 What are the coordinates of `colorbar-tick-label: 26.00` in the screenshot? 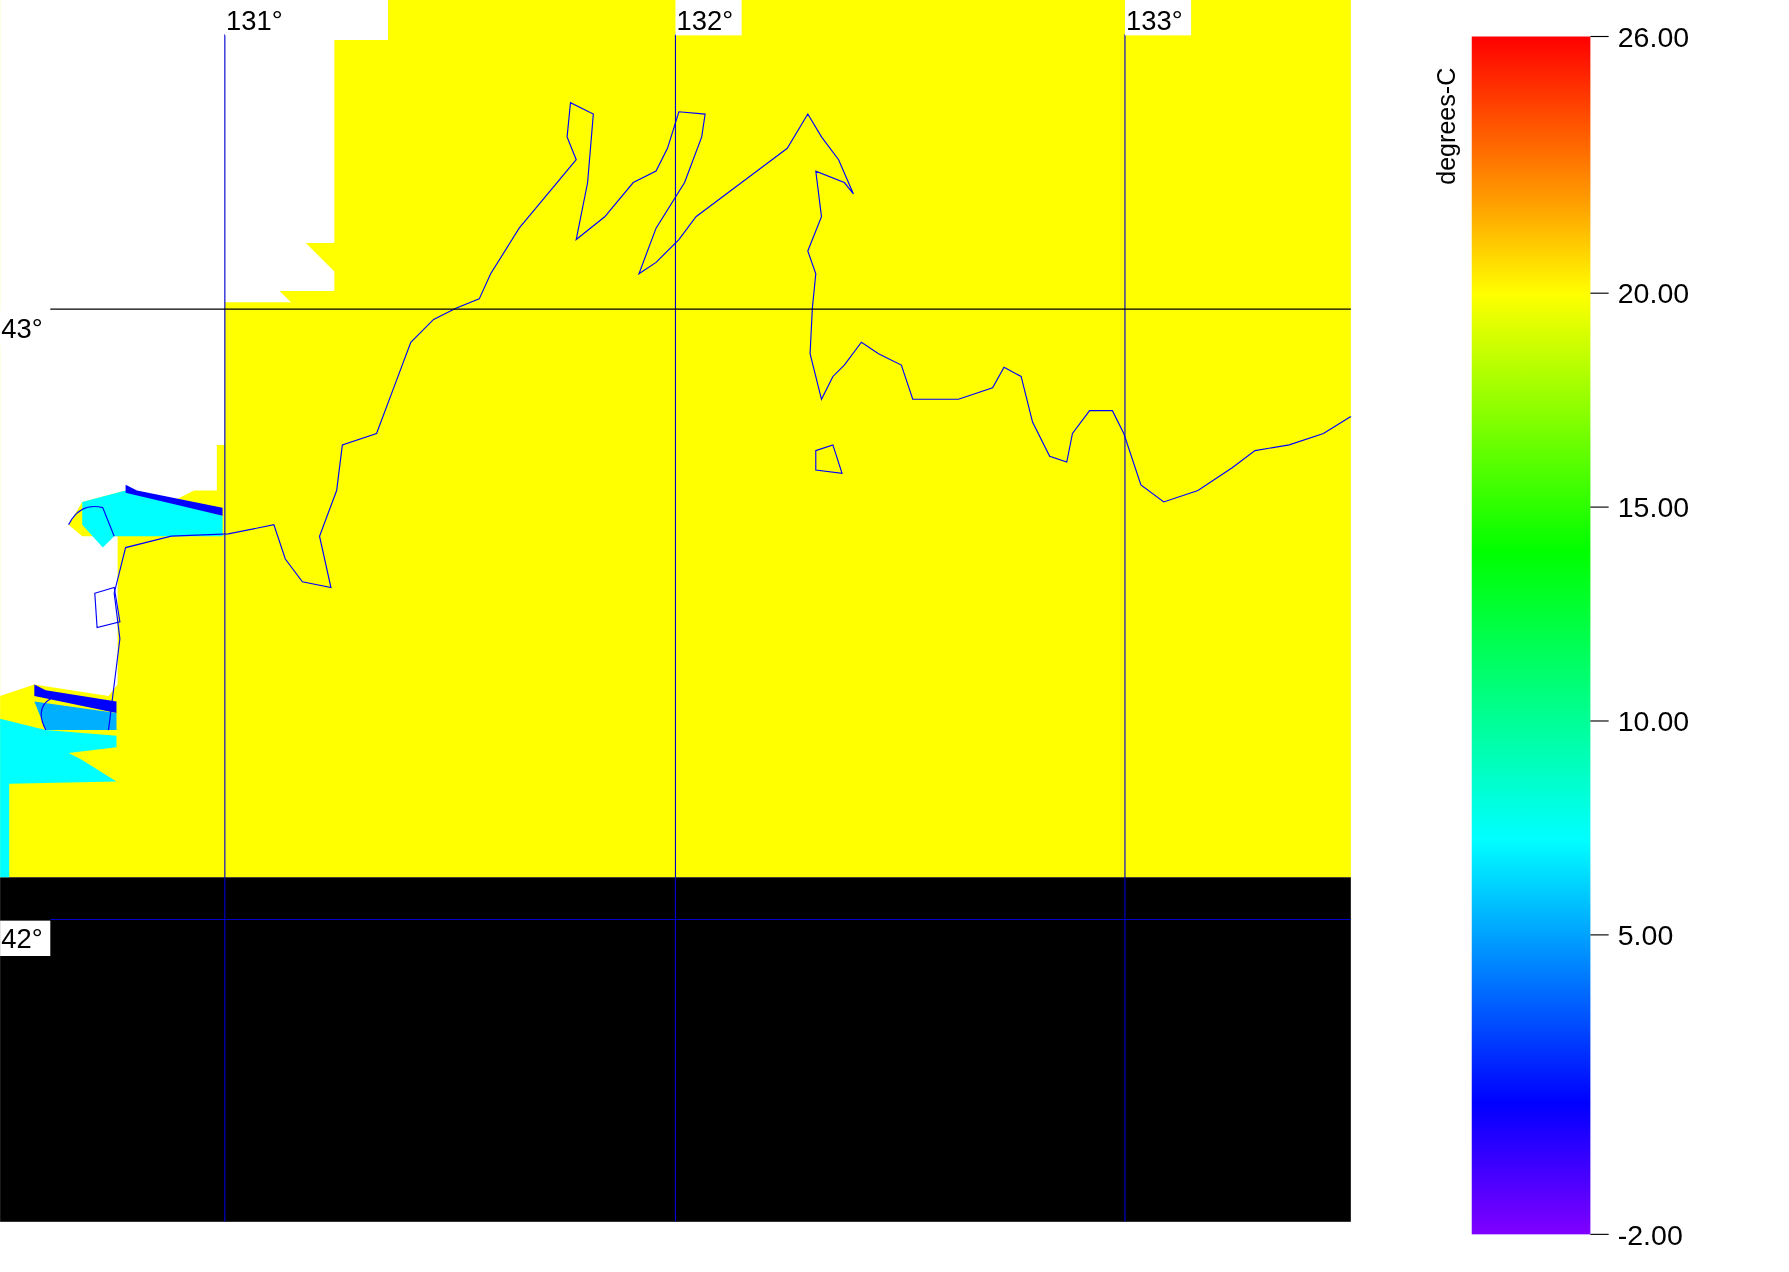 It's located at (1653, 36).